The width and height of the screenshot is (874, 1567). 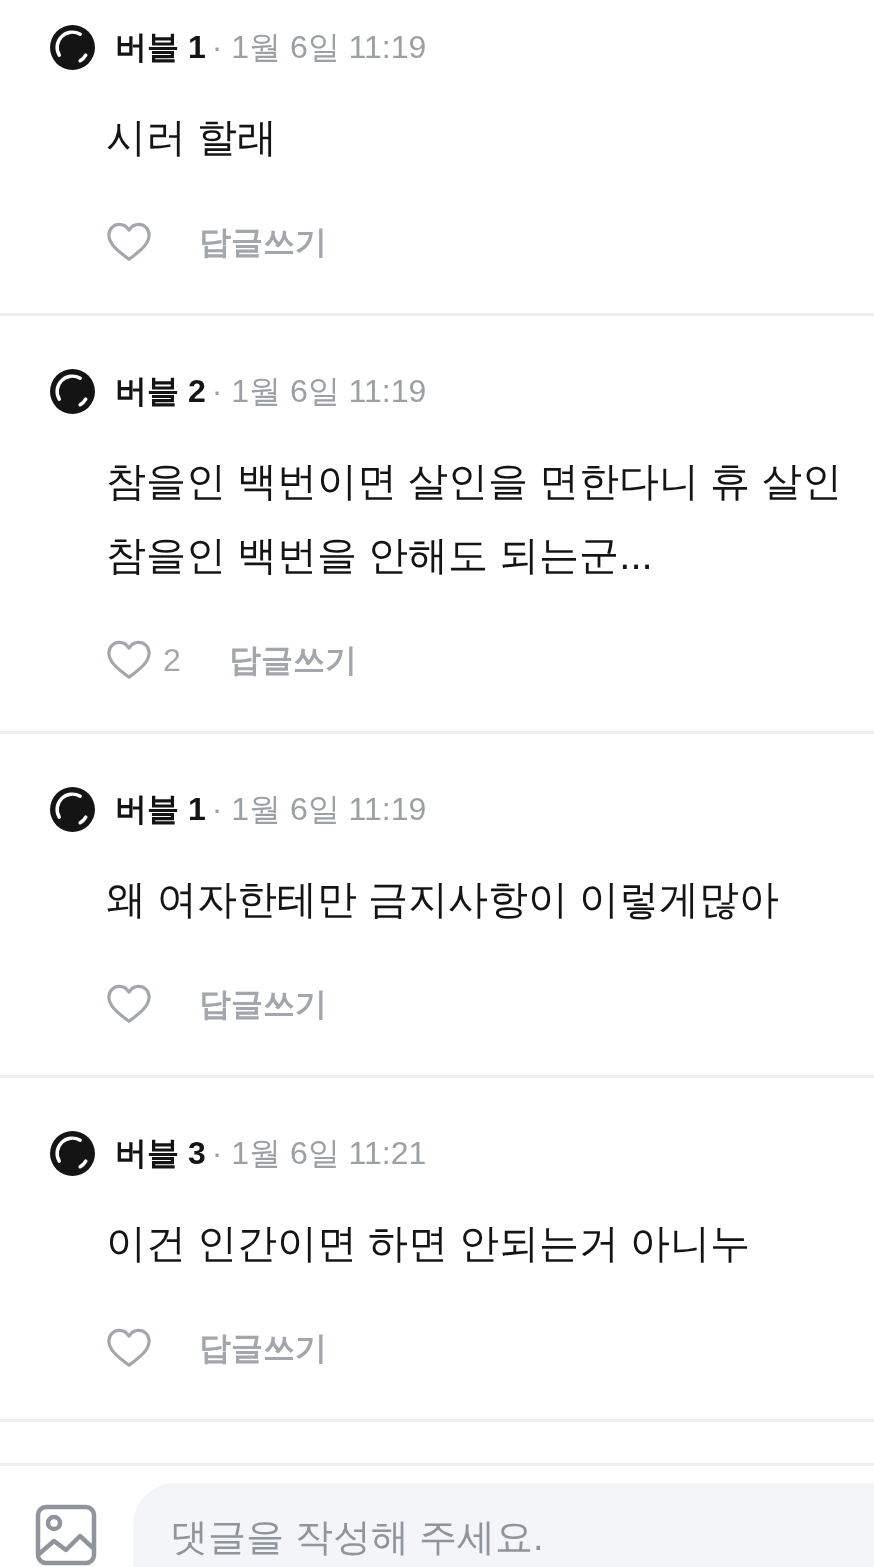 I want to click on comment-text: 이건 인간이면 하면 안되는거 아니누, so click(x=429, y=1243).